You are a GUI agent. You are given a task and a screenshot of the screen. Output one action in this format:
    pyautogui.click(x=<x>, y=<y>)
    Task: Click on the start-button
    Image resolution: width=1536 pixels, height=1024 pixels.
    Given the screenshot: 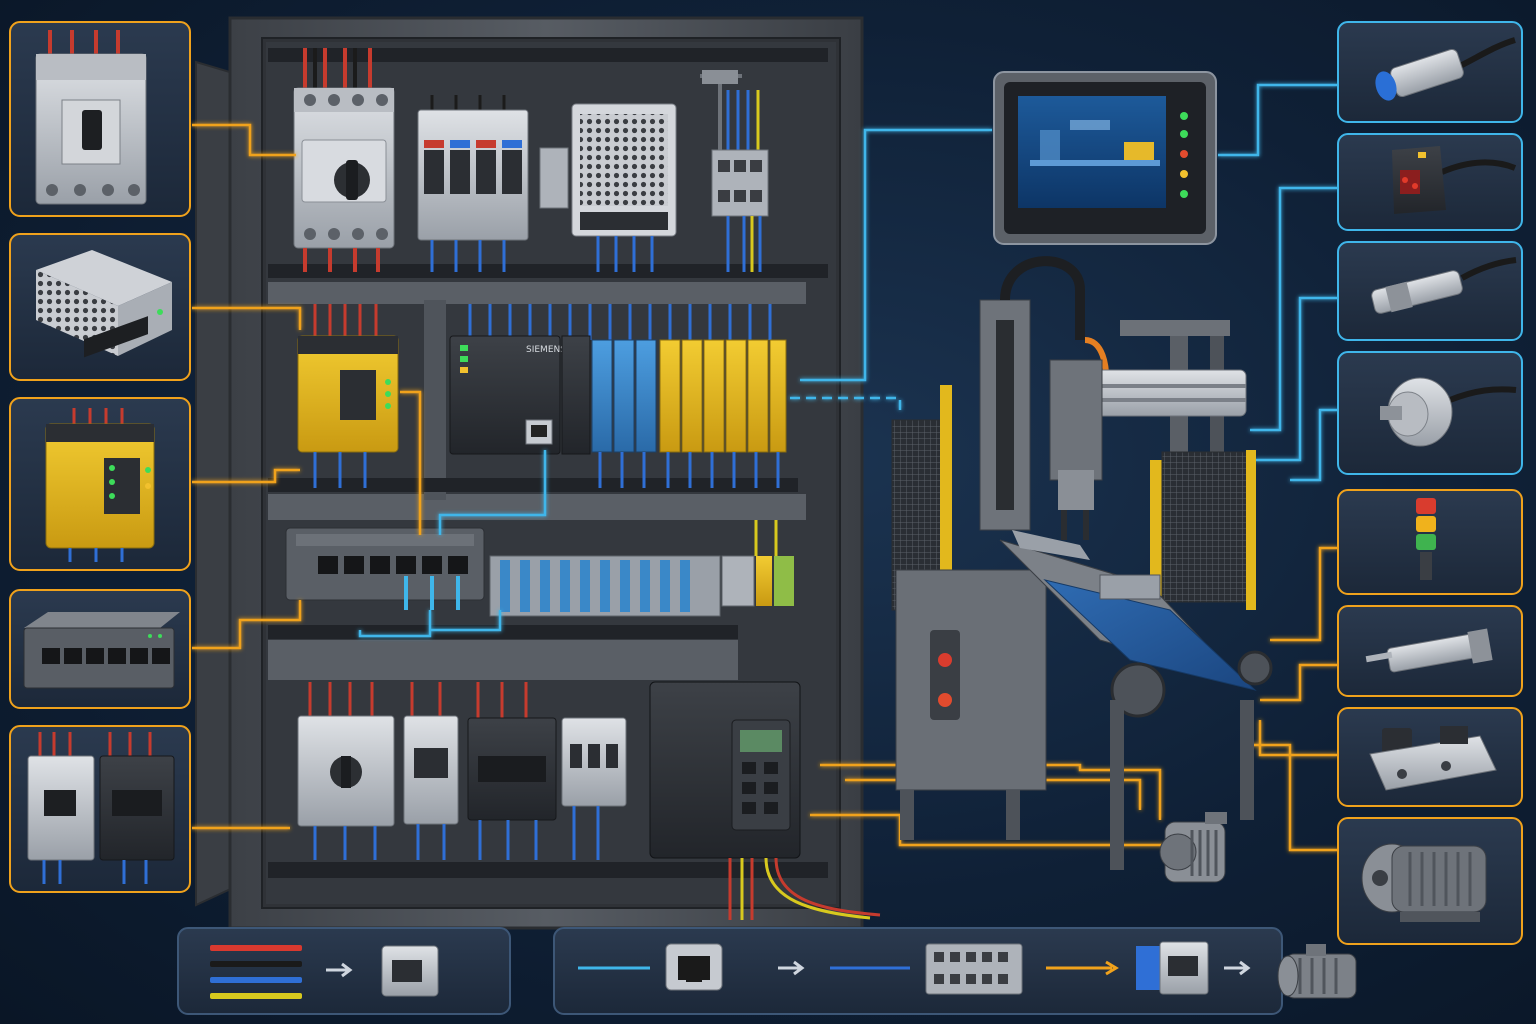 What is the action you would take?
    pyautogui.click(x=945, y=660)
    